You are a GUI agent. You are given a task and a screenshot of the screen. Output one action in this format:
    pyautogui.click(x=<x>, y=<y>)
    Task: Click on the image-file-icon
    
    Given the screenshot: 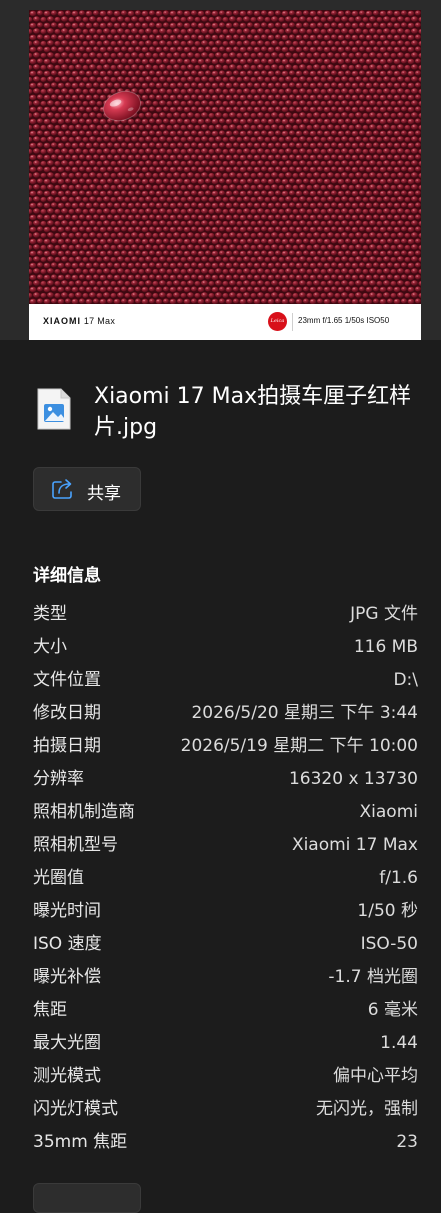 What is the action you would take?
    pyautogui.click(x=54, y=409)
    